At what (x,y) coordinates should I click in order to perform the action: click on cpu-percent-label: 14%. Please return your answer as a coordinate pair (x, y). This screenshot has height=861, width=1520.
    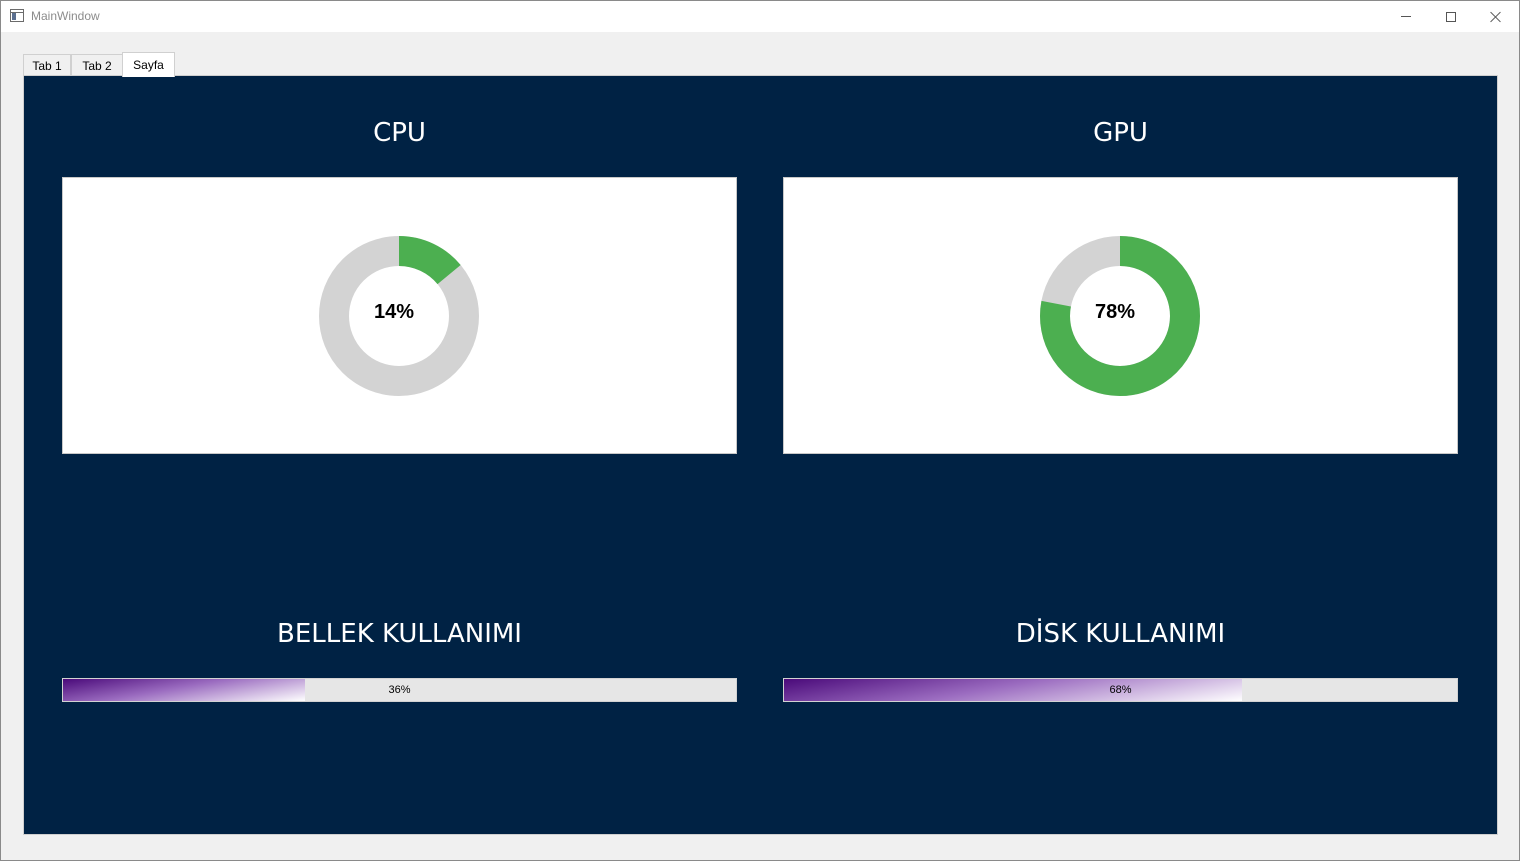
    Looking at the image, I should click on (394, 311).